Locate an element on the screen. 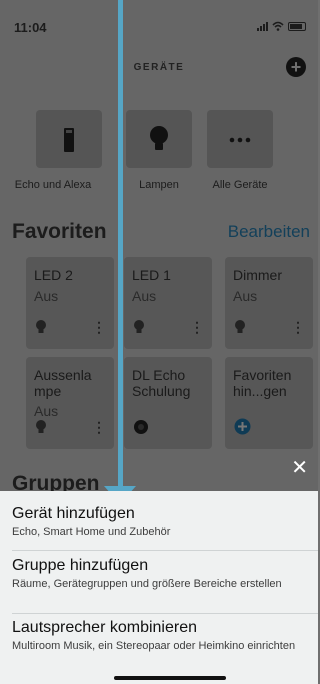  card-name: DL Echo Schulung is located at coordinates (161, 383).